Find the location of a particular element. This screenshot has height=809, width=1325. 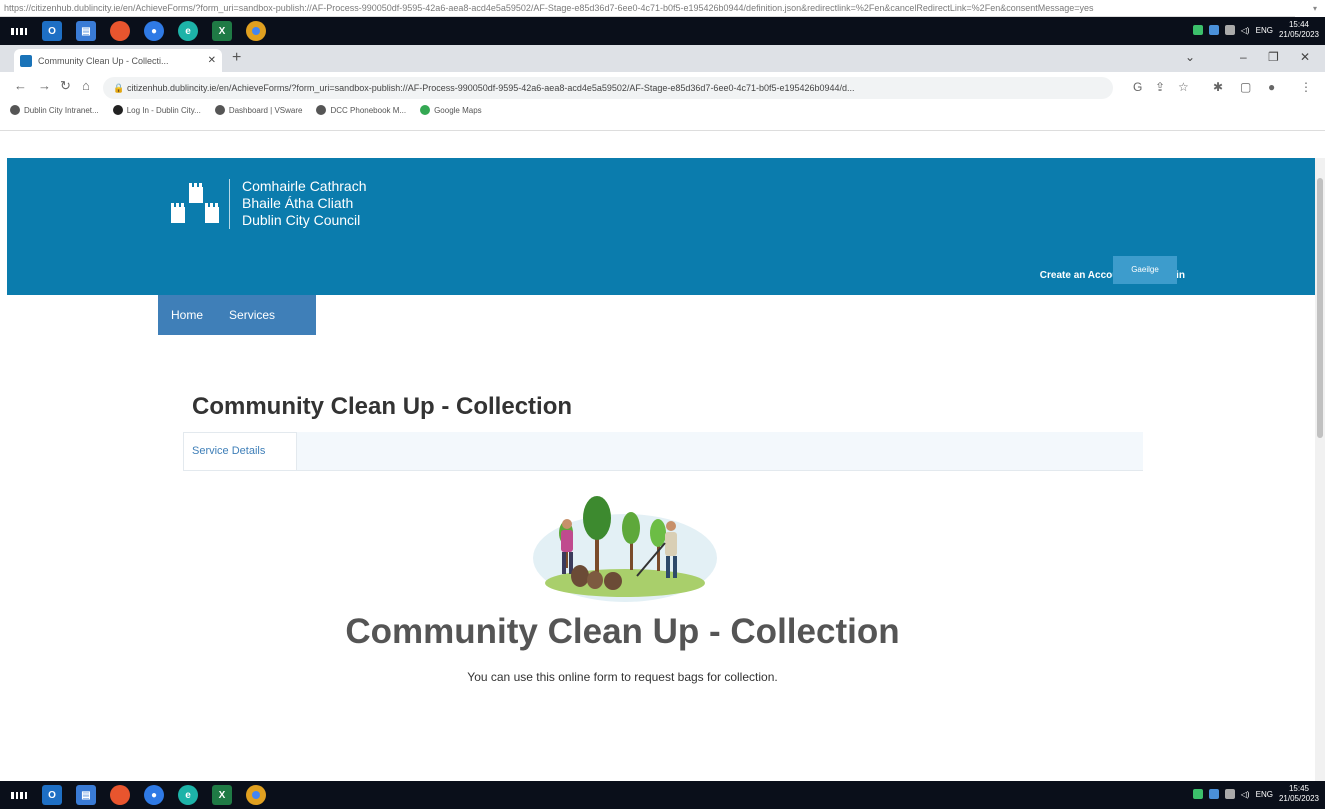

dcc-favicon-icon is located at coordinates (26, 60).